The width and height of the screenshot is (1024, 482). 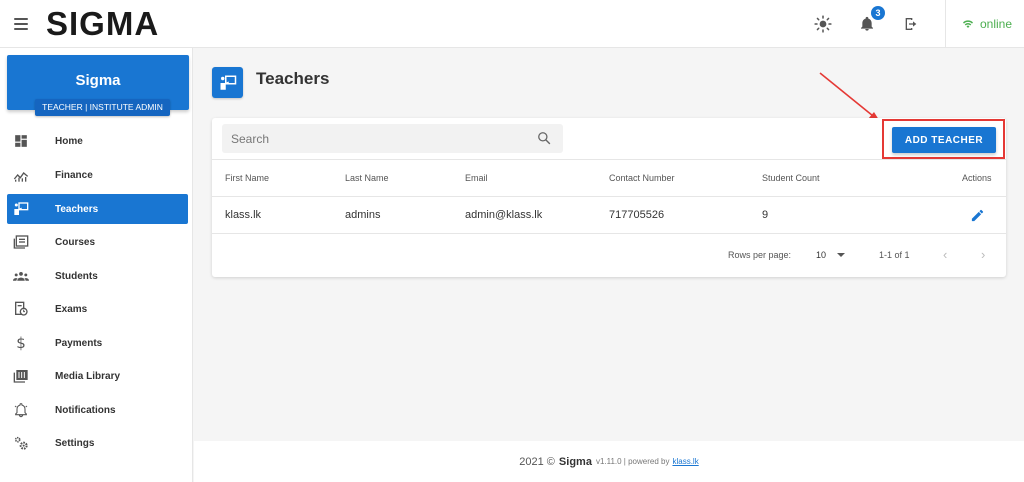 I want to click on footer-year: 2021 ©, so click(x=537, y=461).